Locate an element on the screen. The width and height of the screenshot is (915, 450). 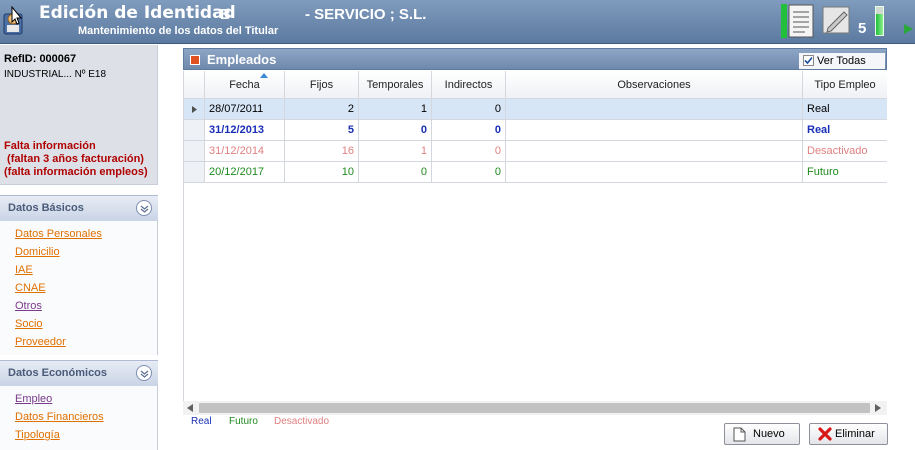
cell-fecha: 20/12/2017 is located at coordinates (245, 172).